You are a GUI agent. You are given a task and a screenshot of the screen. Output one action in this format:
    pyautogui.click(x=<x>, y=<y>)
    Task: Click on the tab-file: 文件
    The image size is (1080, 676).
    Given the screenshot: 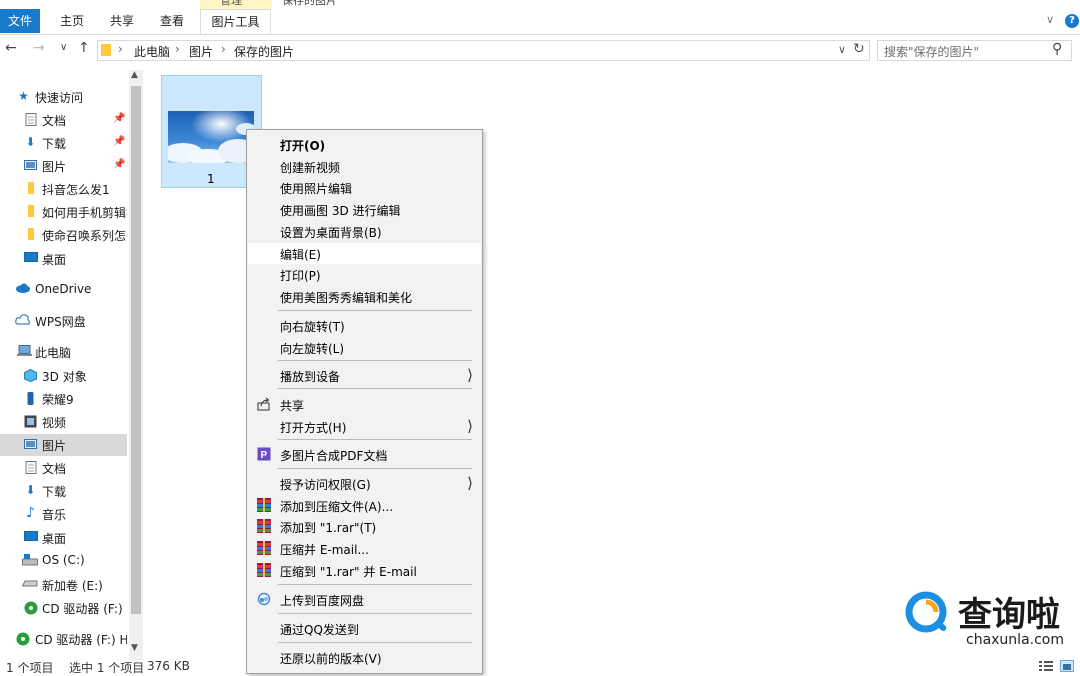 What is the action you would take?
    pyautogui.click(x=20, y=21)
    